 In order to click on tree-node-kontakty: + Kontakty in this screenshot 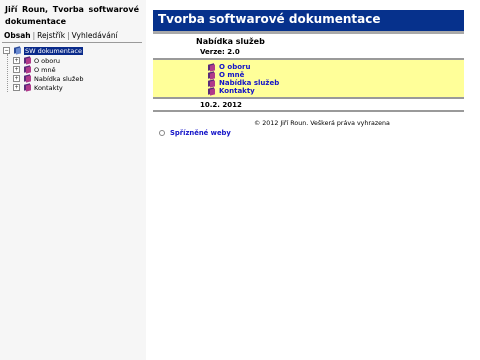, I will do `click(38, 87)`.